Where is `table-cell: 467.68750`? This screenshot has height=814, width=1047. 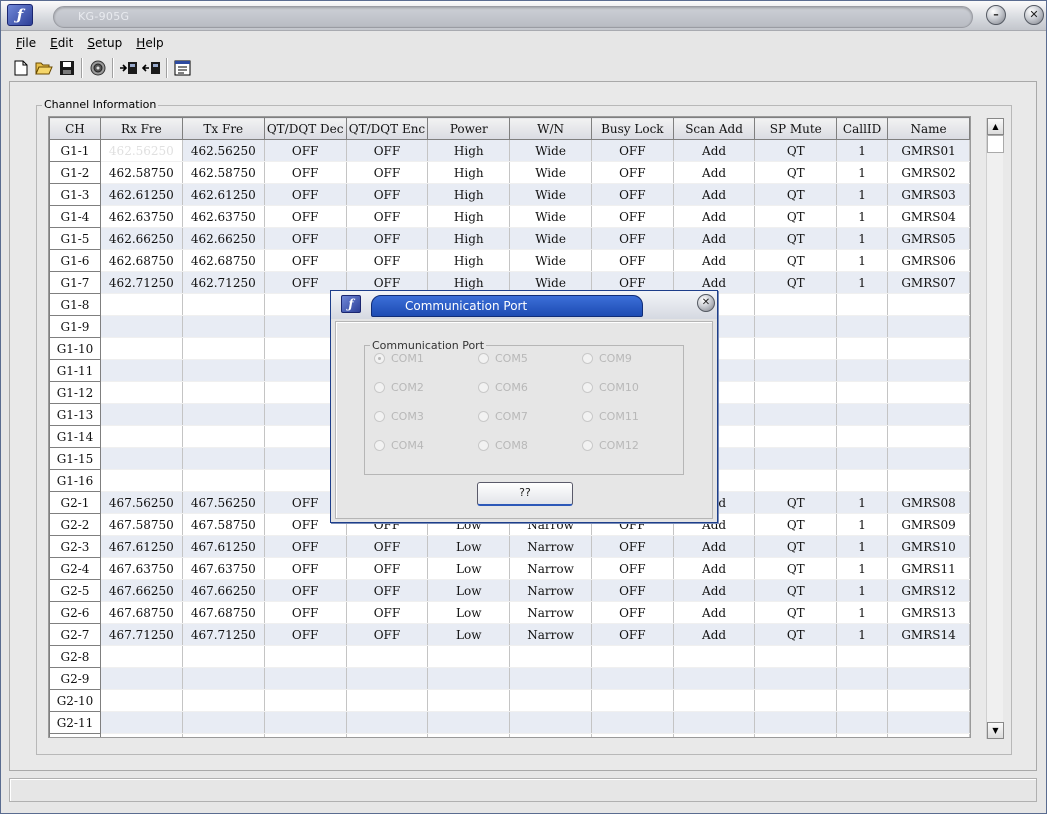
table-cell: 467.68750 is located at coordinates (141, 612).